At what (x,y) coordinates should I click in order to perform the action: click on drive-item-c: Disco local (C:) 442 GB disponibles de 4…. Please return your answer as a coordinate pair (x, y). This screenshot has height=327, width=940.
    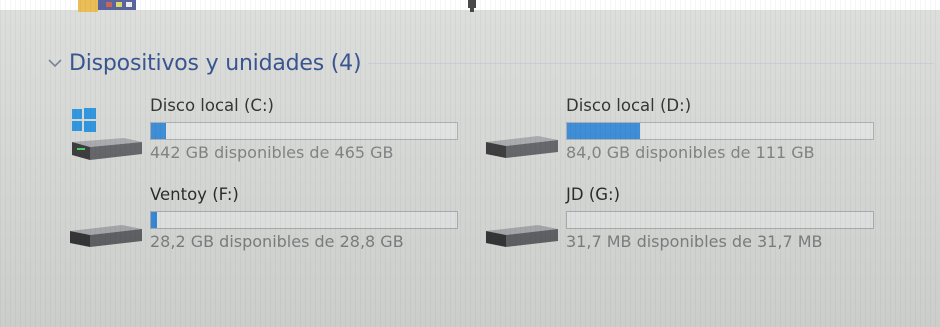
    Looking at the image, I should click on (263, 136).